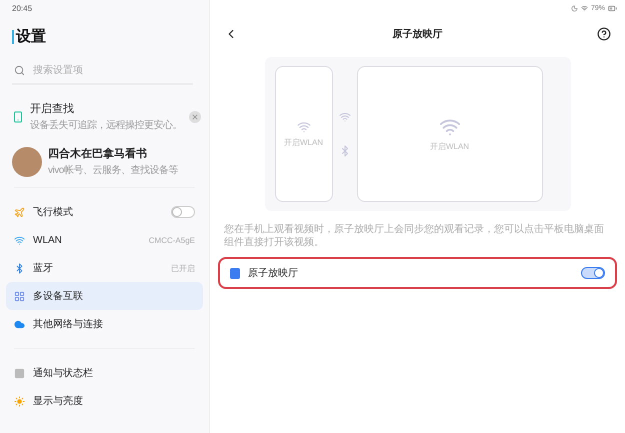  I want to click on sidebar-item: 飞行模式, so click(104, 212).